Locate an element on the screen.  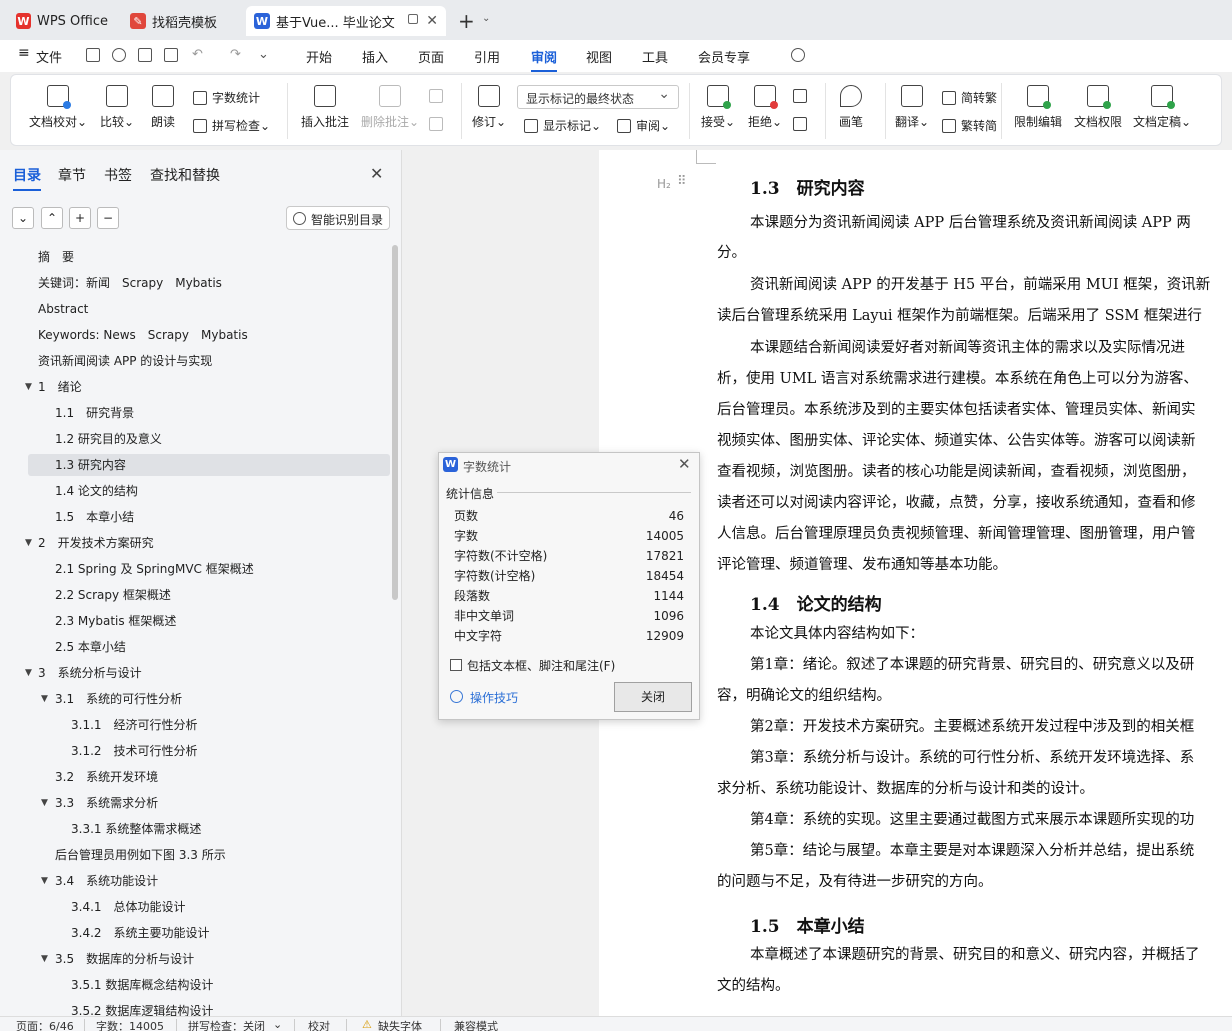
toc-item: 3.1.1 经济可行性分析 is located at coordinates (195, 725).